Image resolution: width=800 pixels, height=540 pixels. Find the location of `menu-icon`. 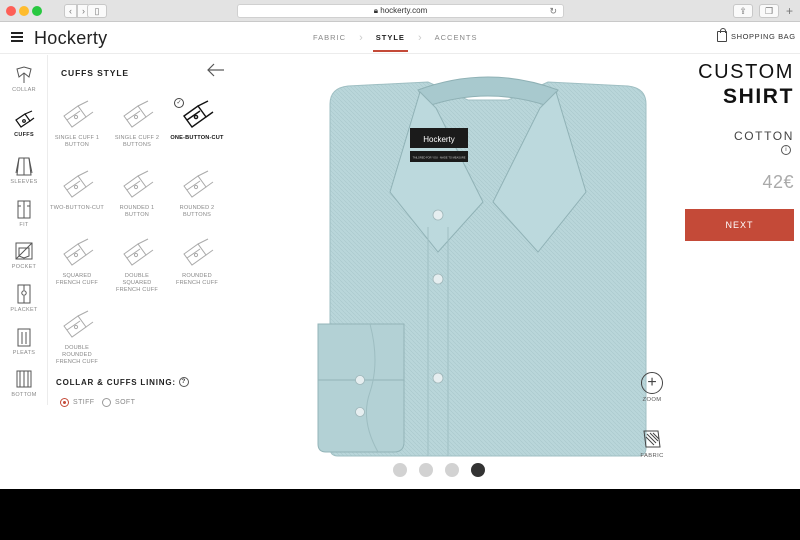

menu-icon is located at coordinates (17, 37).